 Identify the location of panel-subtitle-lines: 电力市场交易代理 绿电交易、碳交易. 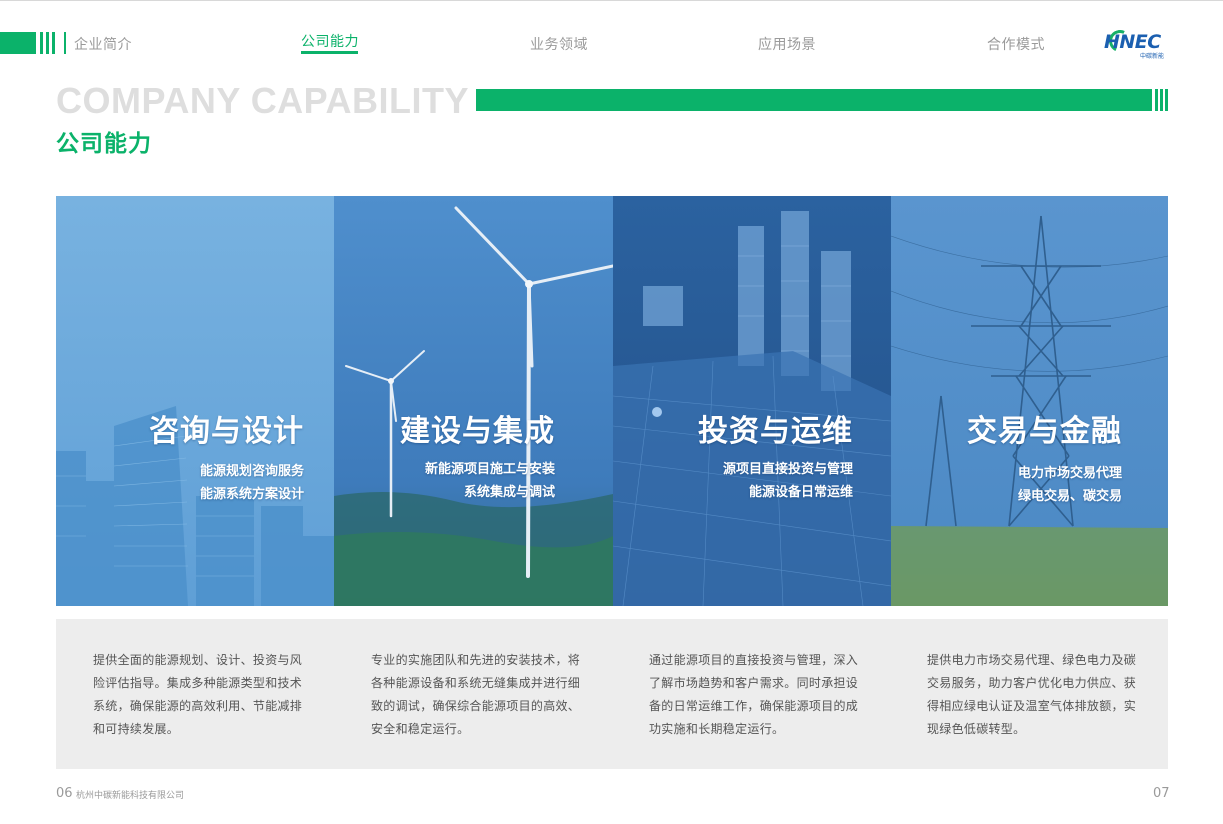
(1070, 485).